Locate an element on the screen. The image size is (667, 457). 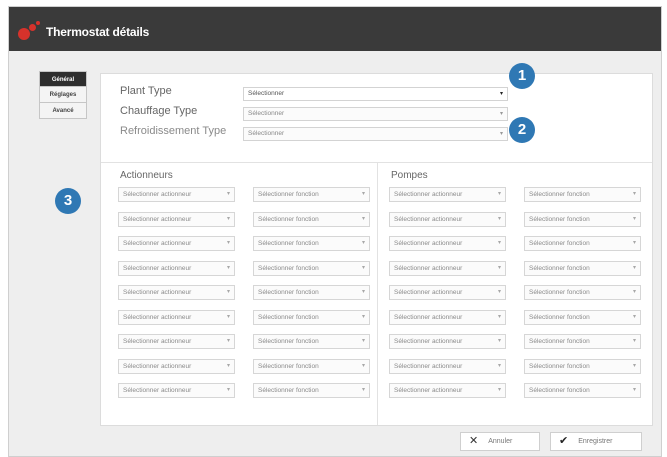
pompes-title: Pompes is located at coordinates (409, 175).